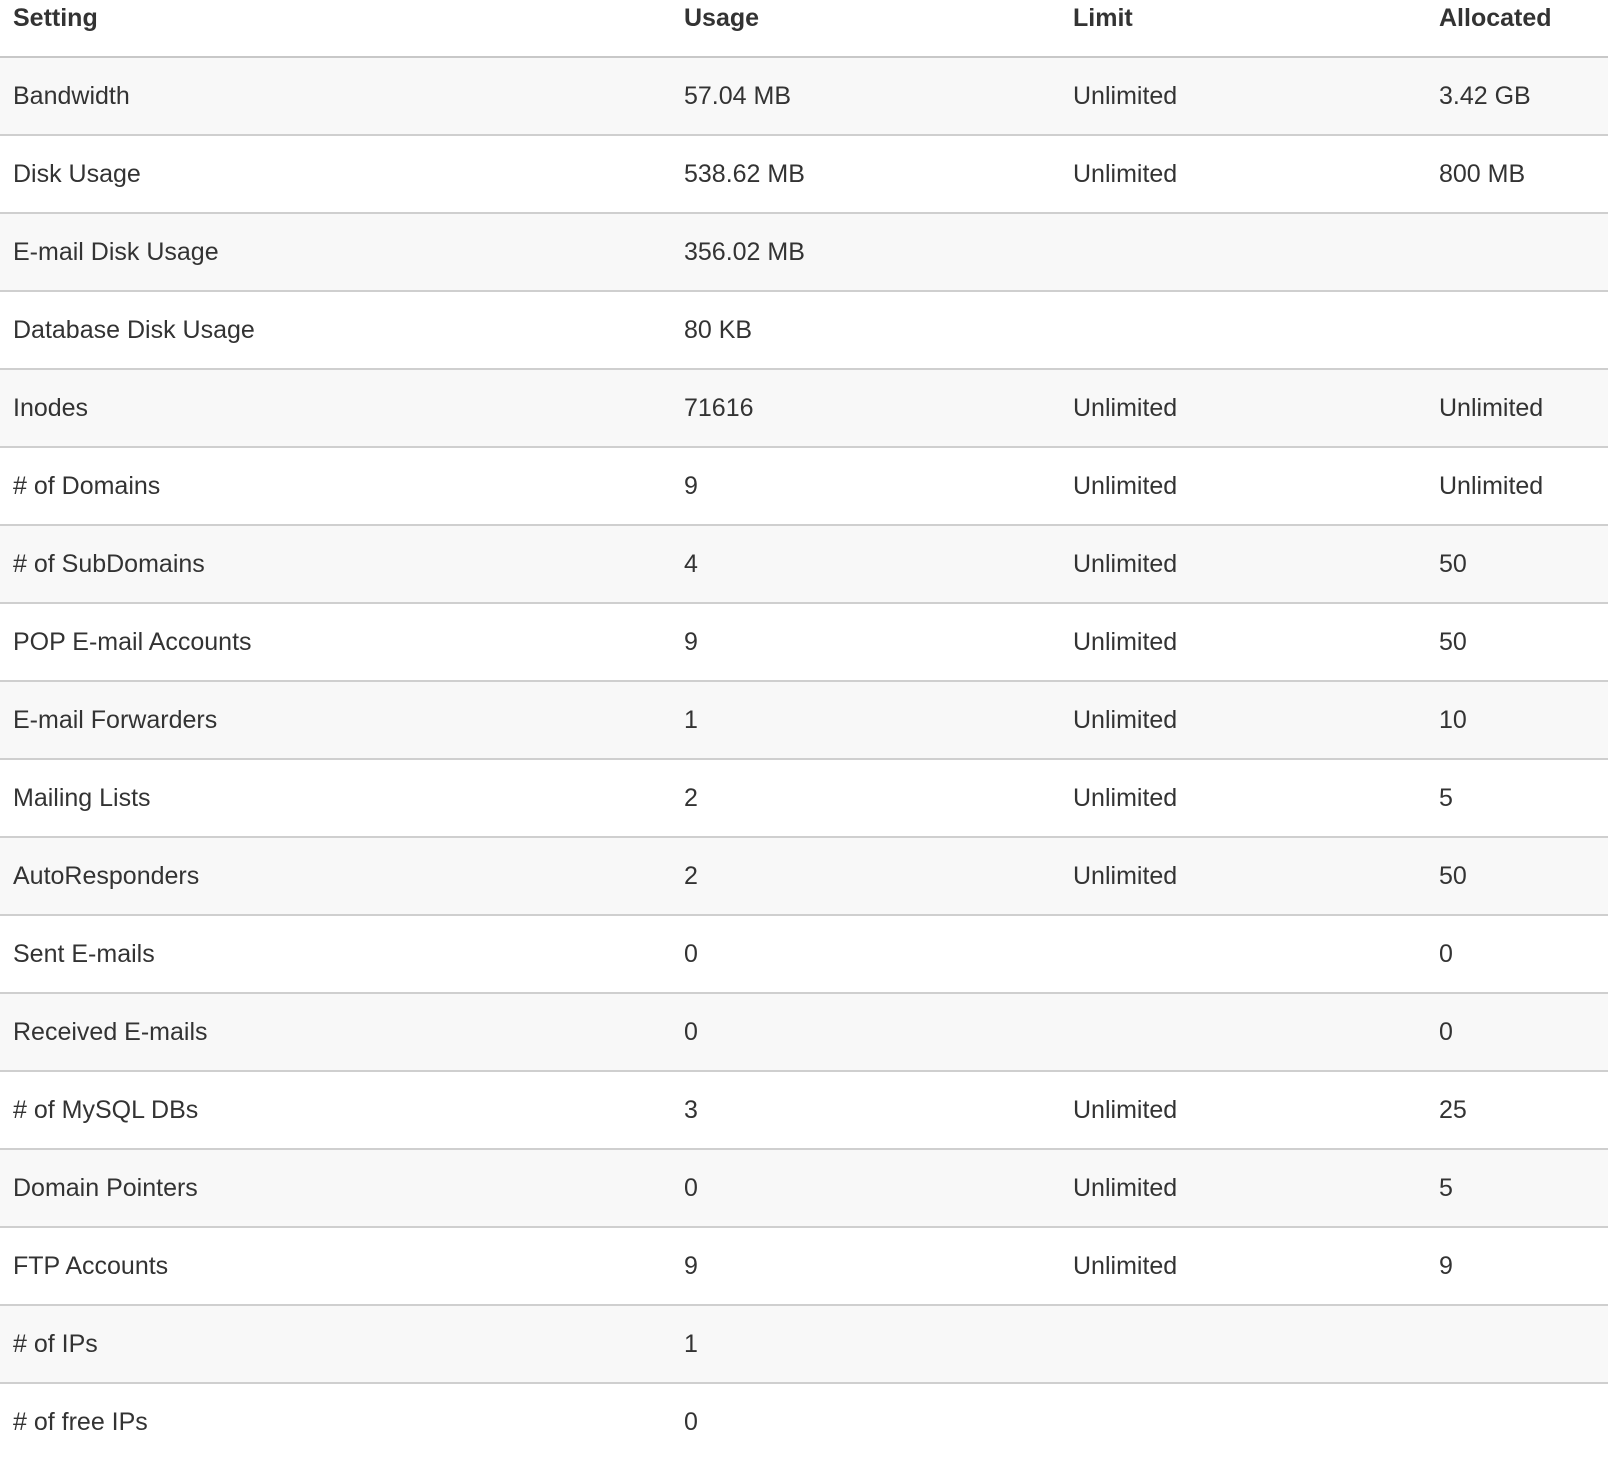 The width and height of the screenshot is (1608, 1480). I want to click on header-limit: Limit, so click(1243, 29).